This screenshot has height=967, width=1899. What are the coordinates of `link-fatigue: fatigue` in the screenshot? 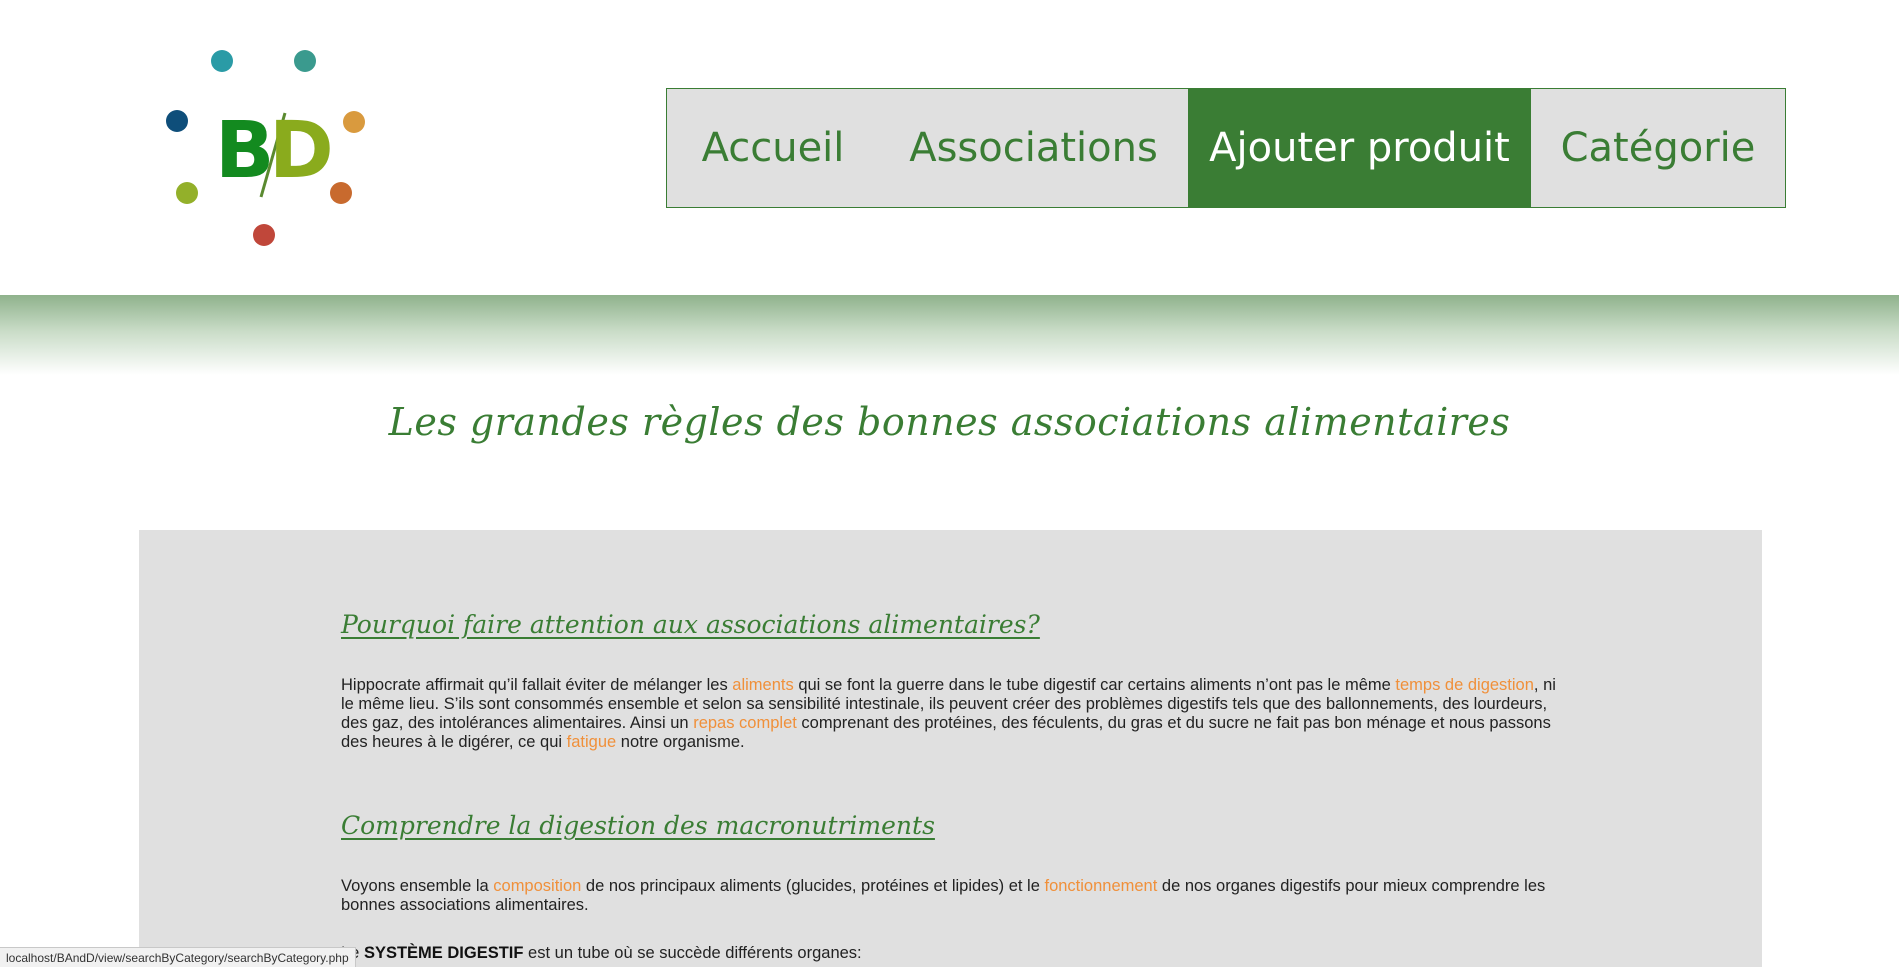 It's located at (592, 742).